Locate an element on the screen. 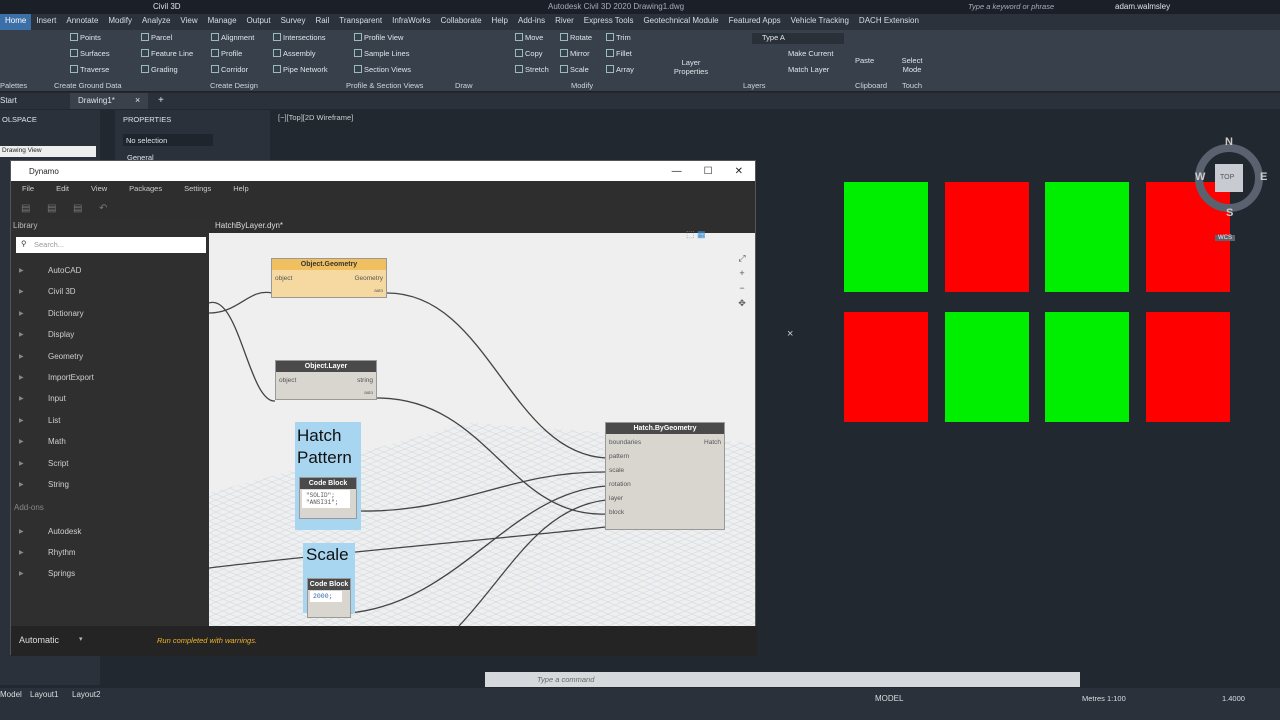  dynamo-menu-item: Settings is located at coordinates (197, 189).